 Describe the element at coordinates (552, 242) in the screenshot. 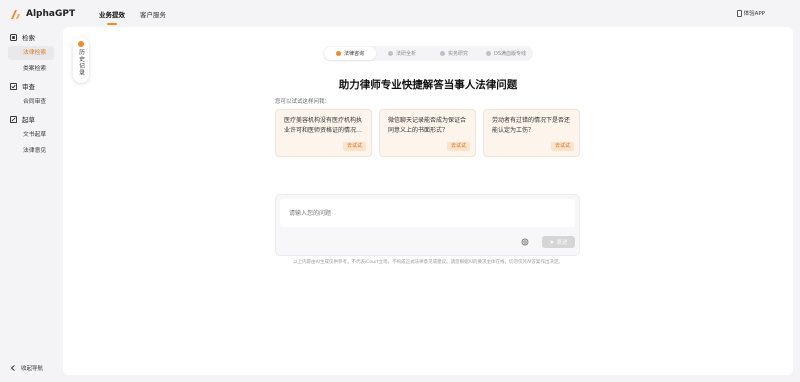

I see `send-icon: ➤` at that location.